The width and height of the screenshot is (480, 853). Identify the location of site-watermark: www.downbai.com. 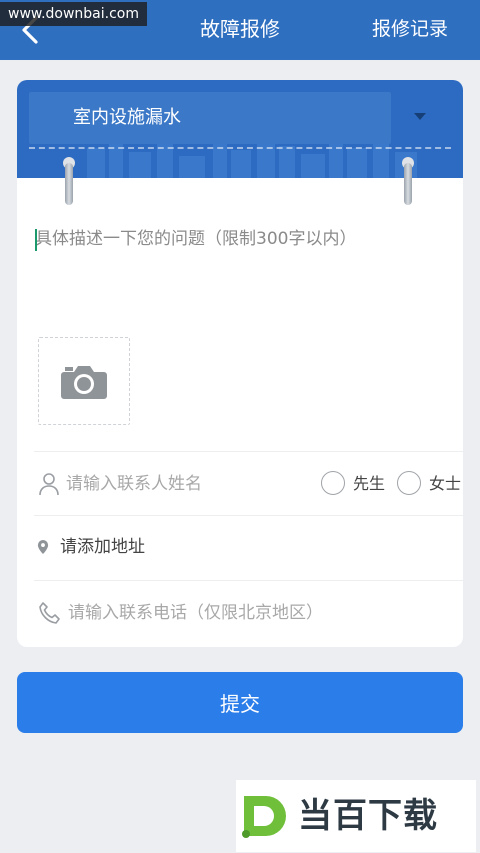
(73, 14).